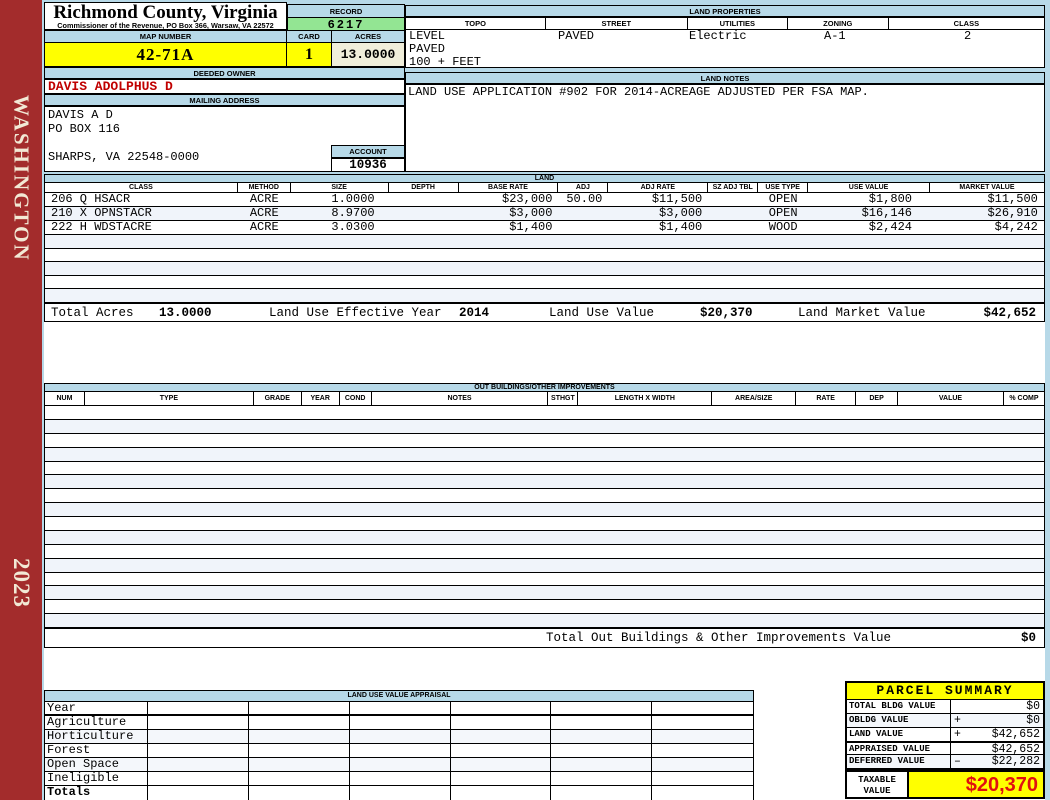 The width and height of the screenshot is (1050, 800). Describe the element at coordinates (733, 213) in the screenshot. I see `cell-sz-adj-tbl` at that location.